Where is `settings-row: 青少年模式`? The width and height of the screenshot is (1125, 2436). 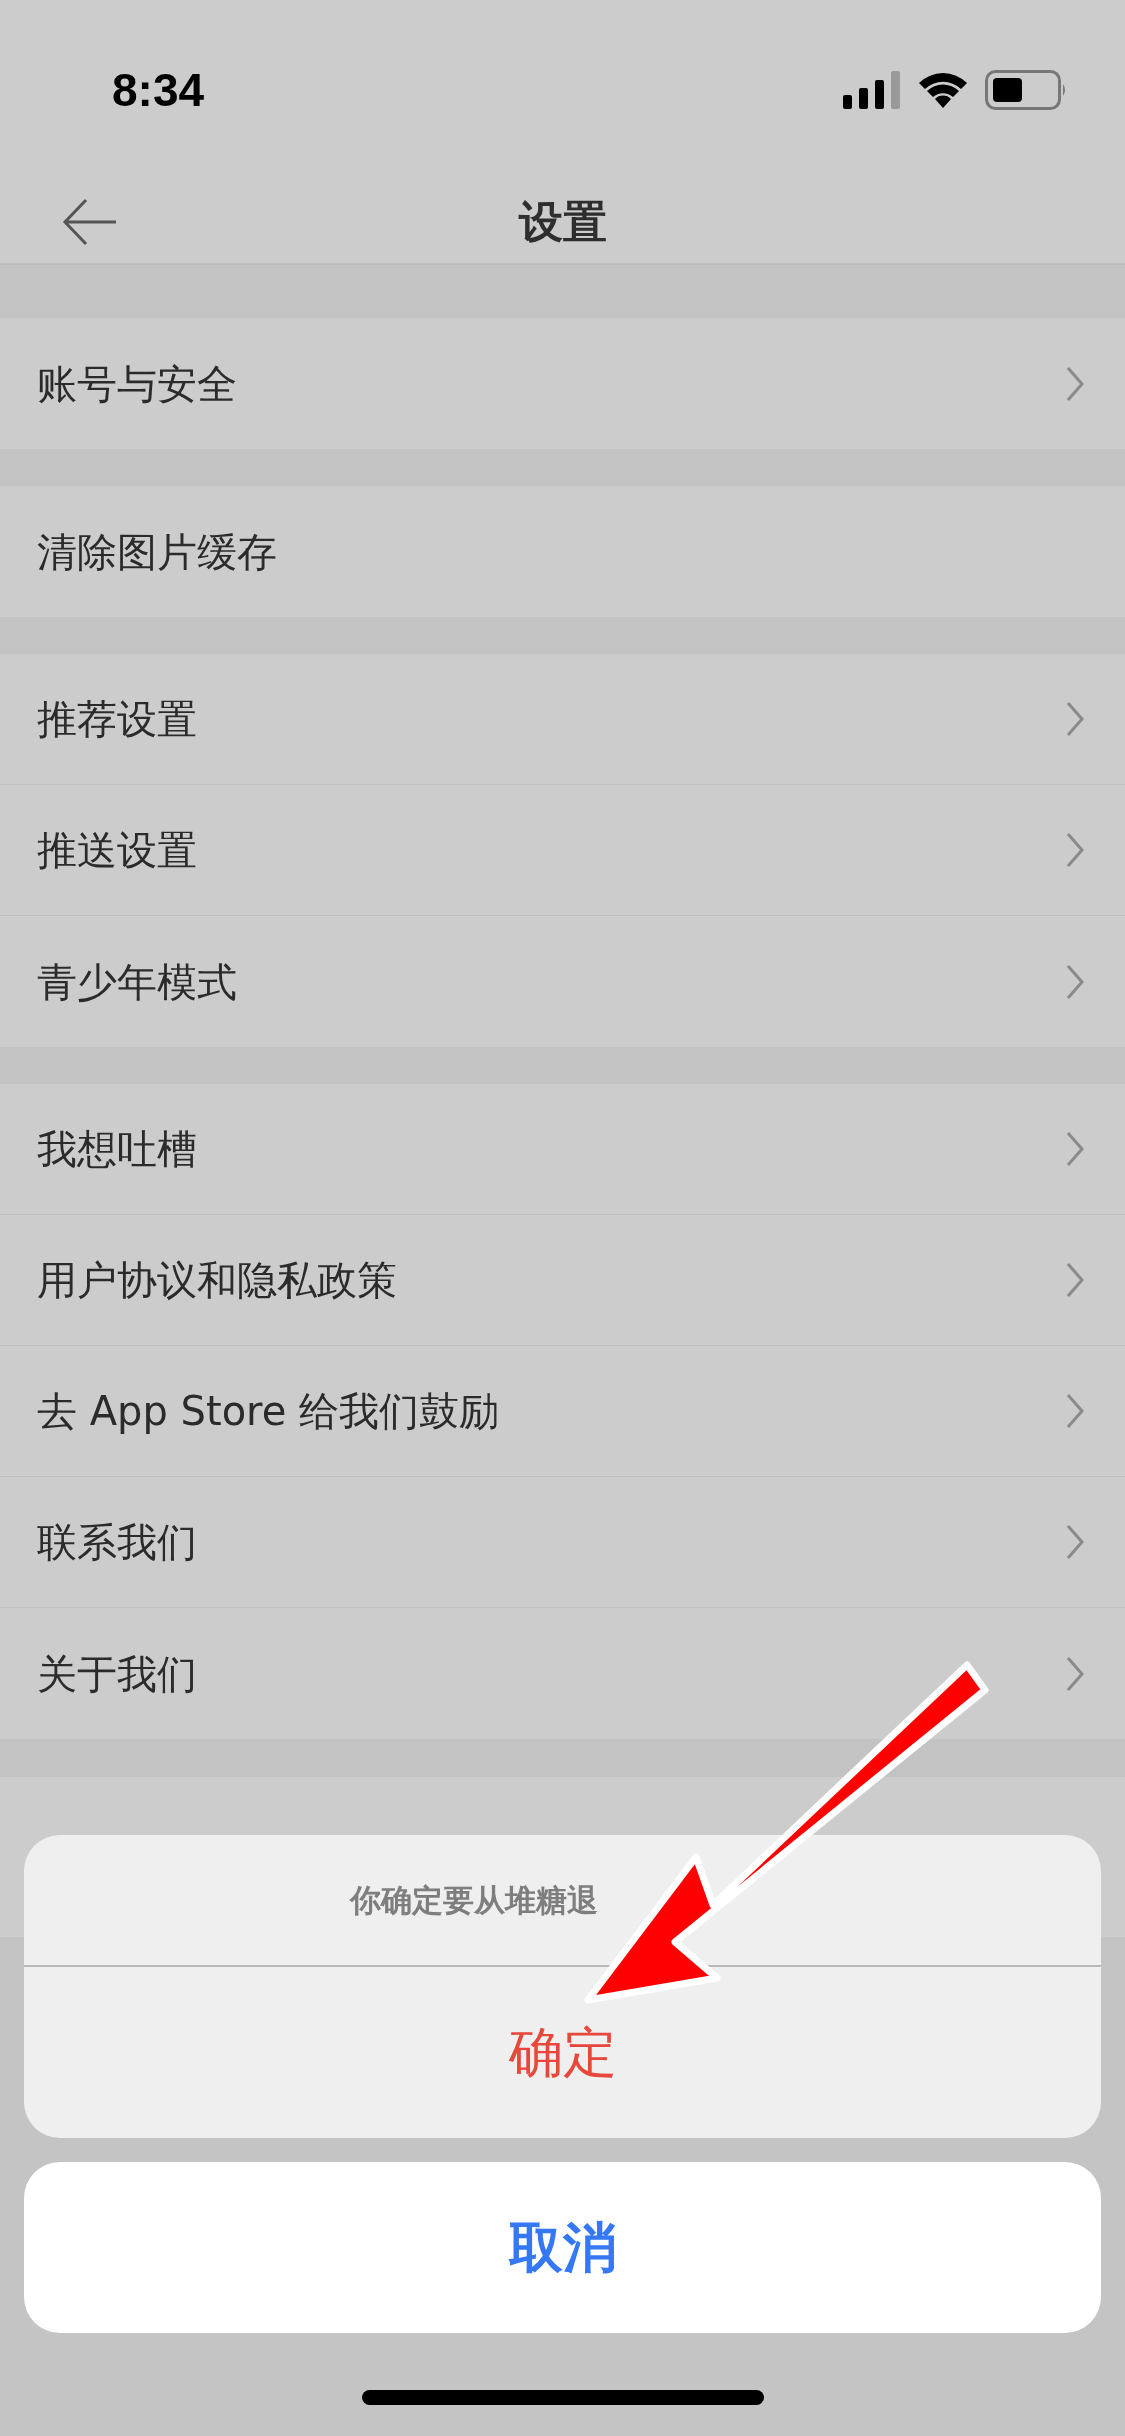
settings-row: 青少年模式 is located at coordinates (562, 981).